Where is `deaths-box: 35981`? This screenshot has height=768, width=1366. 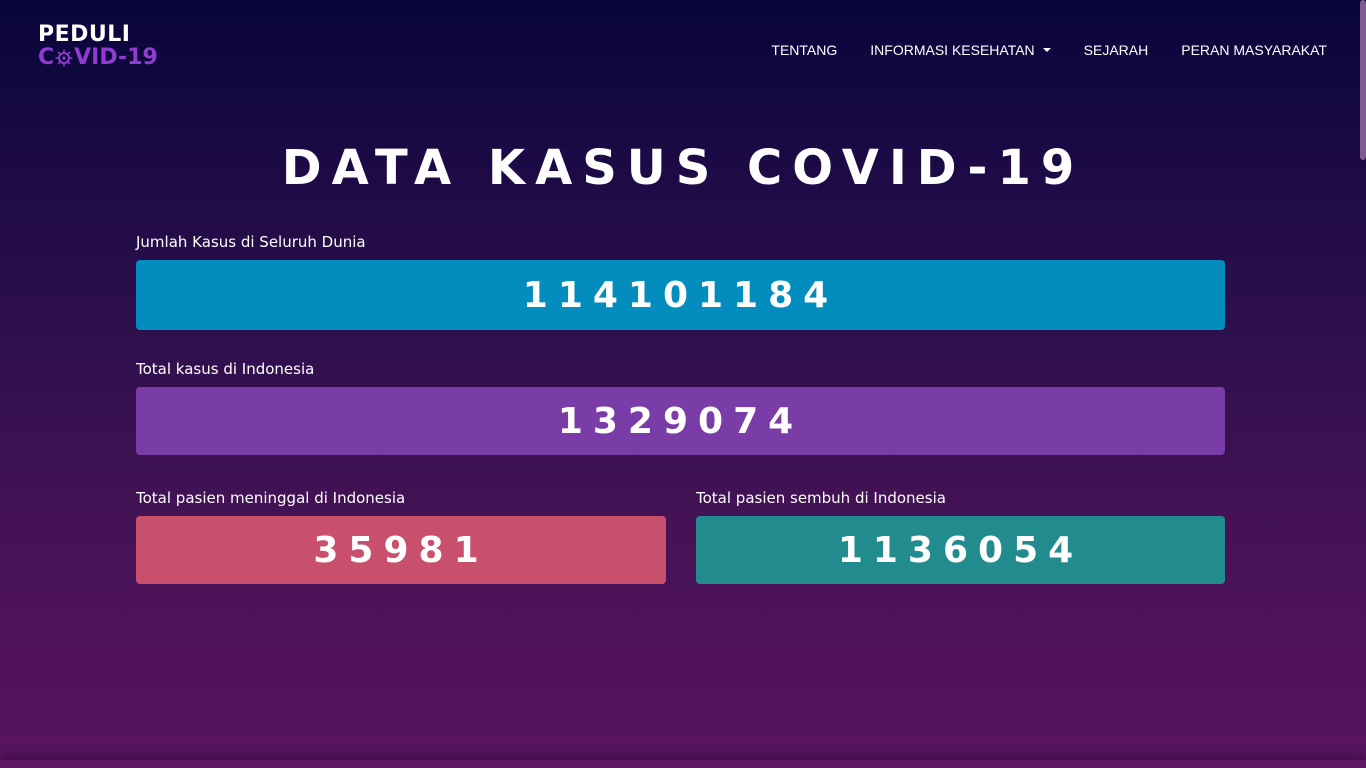
deaths-box: 35981 is located at coordinates (401, 550).